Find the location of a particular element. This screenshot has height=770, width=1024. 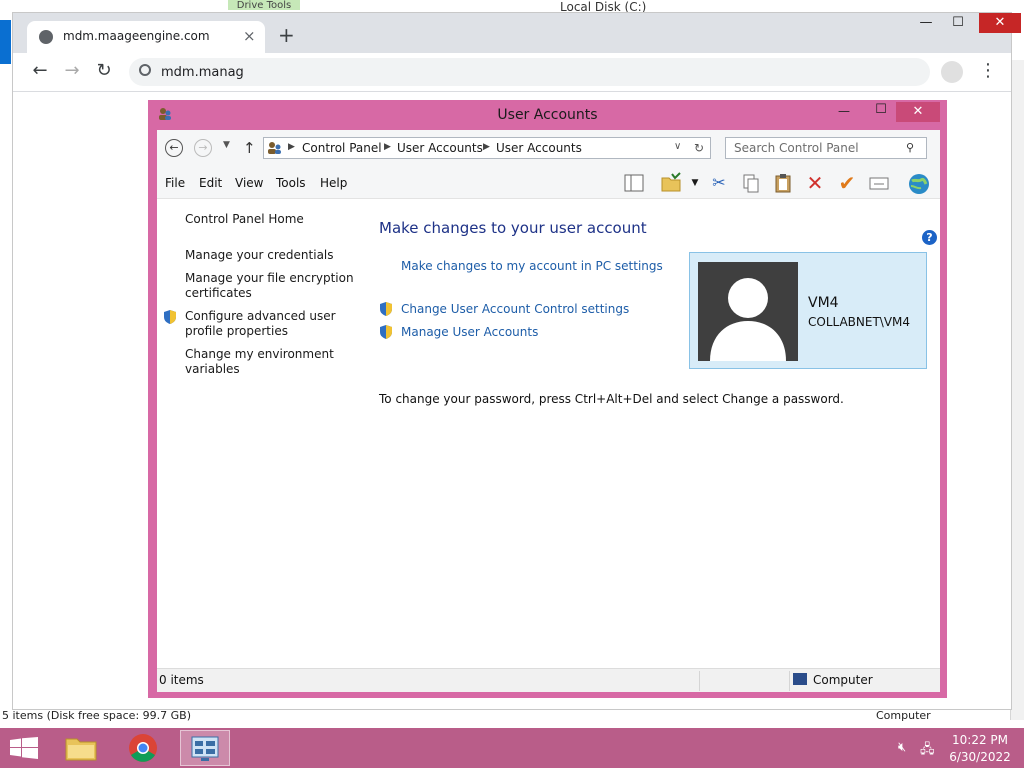

background-ribbon-edge is located at coordinates (5, 42).